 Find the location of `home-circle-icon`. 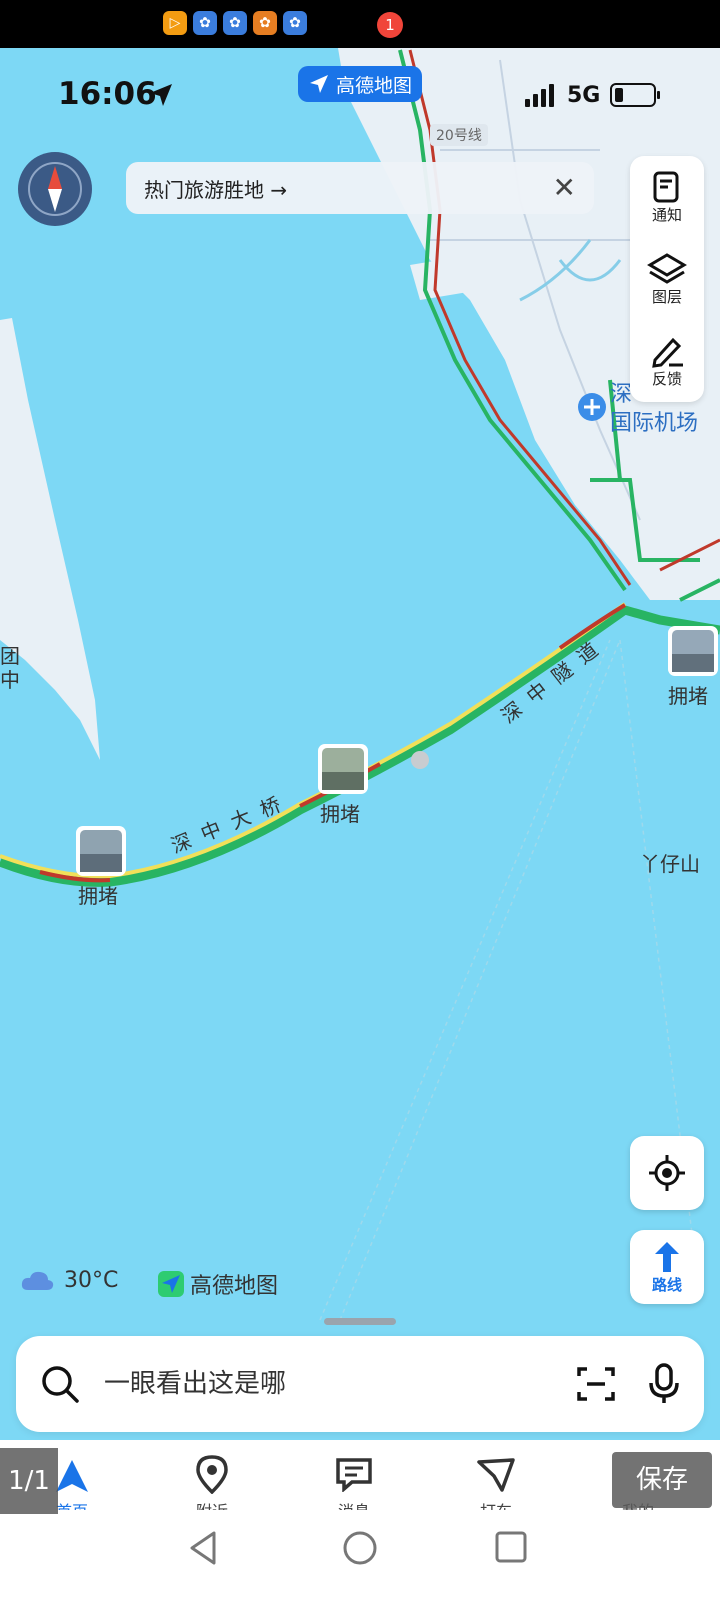

home-circle-icon is located at coordinates (360, 1548).